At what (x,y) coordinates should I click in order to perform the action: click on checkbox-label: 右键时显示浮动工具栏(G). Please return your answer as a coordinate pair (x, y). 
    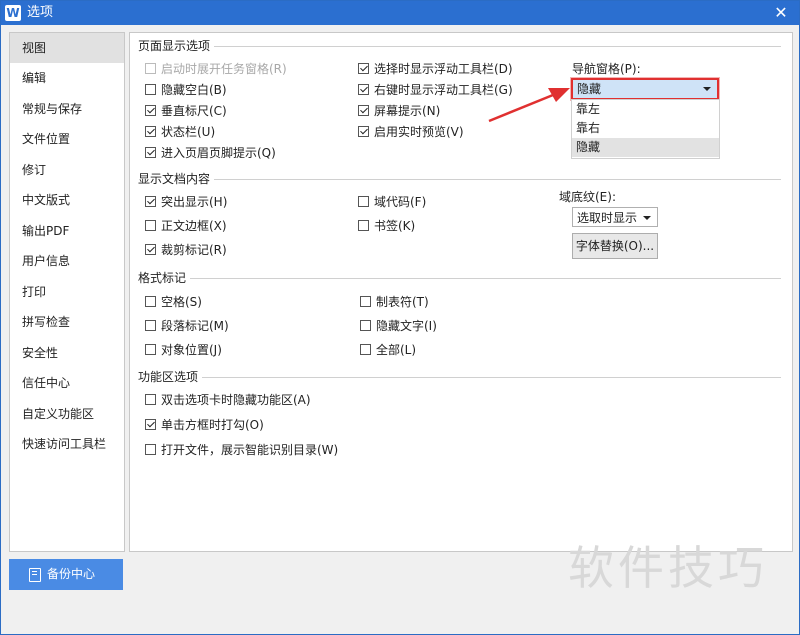
    Looking at the image, I should click on (443, 90).